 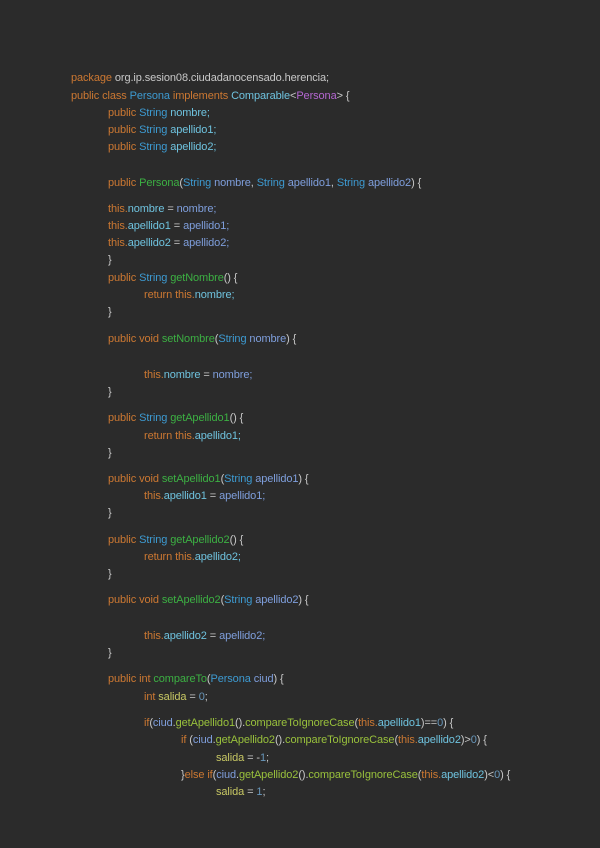 I want to click on code-token: implements, so click(x=202, y=96).